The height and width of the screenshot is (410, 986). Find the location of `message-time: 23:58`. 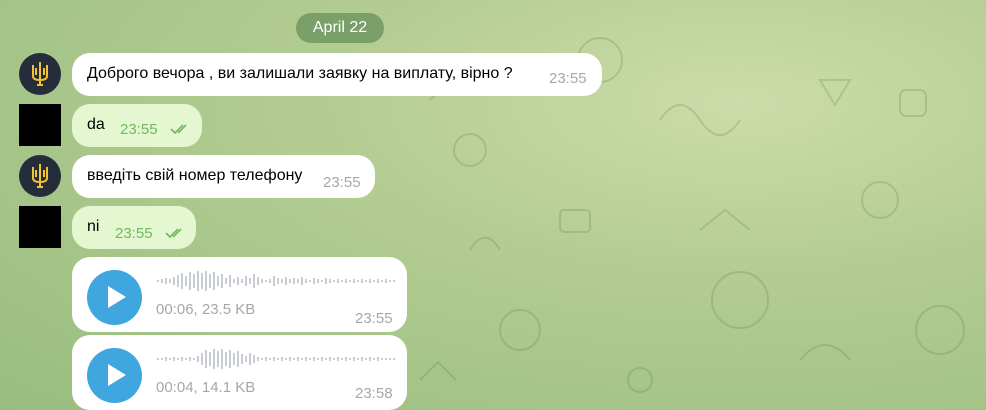

message-time: 23:58 is located at coordinates (374, 393).